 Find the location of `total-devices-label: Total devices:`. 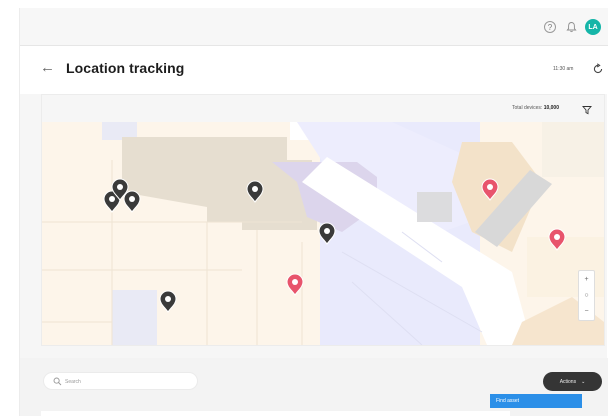

total-devices-label: Total devices: is located at coordinates (527, 108).